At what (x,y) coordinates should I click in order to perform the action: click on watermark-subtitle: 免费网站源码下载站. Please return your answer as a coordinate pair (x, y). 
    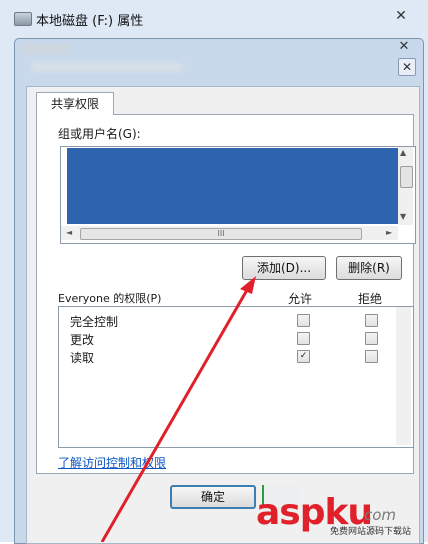
    Looking at the image, I should click on (371, 532).